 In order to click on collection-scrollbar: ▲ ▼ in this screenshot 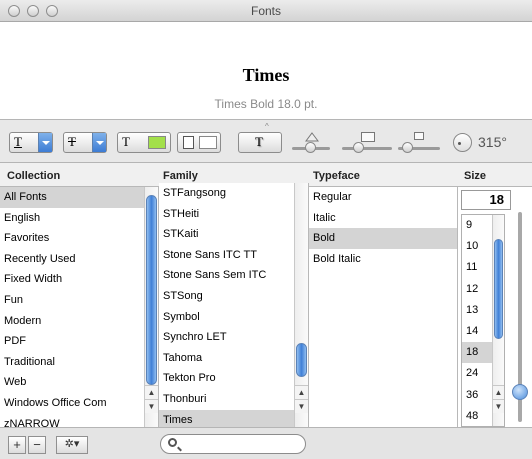, I will do `click(151, 307)`.